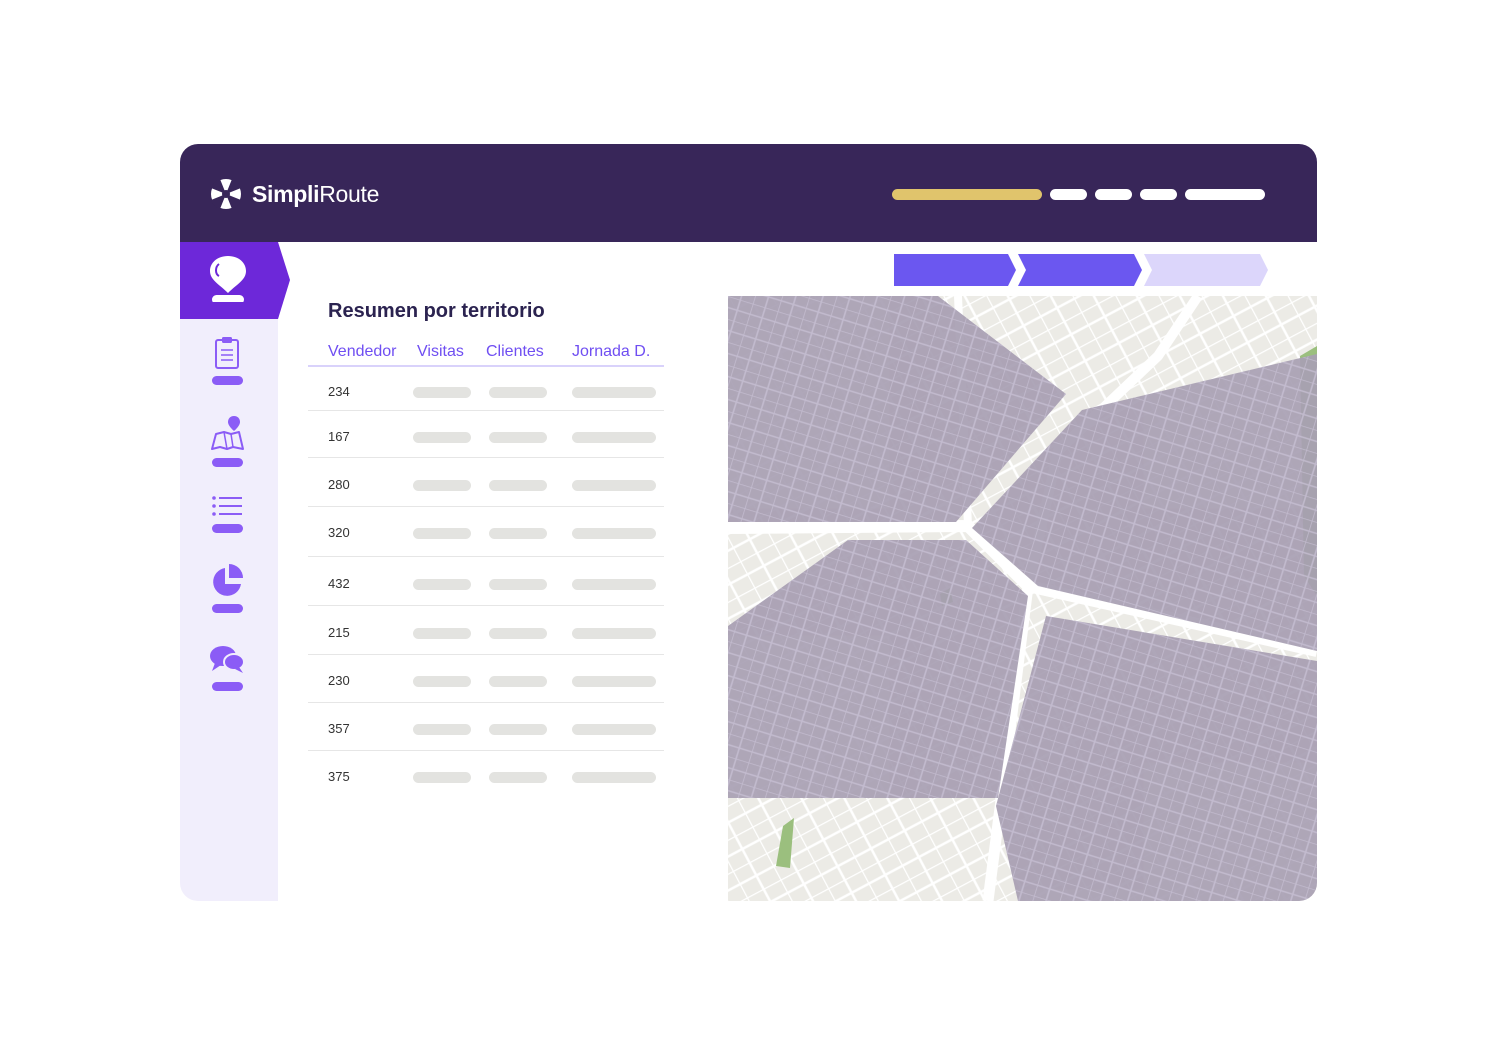  I want to click on vendedor-cell: 234, so click(339, 391).